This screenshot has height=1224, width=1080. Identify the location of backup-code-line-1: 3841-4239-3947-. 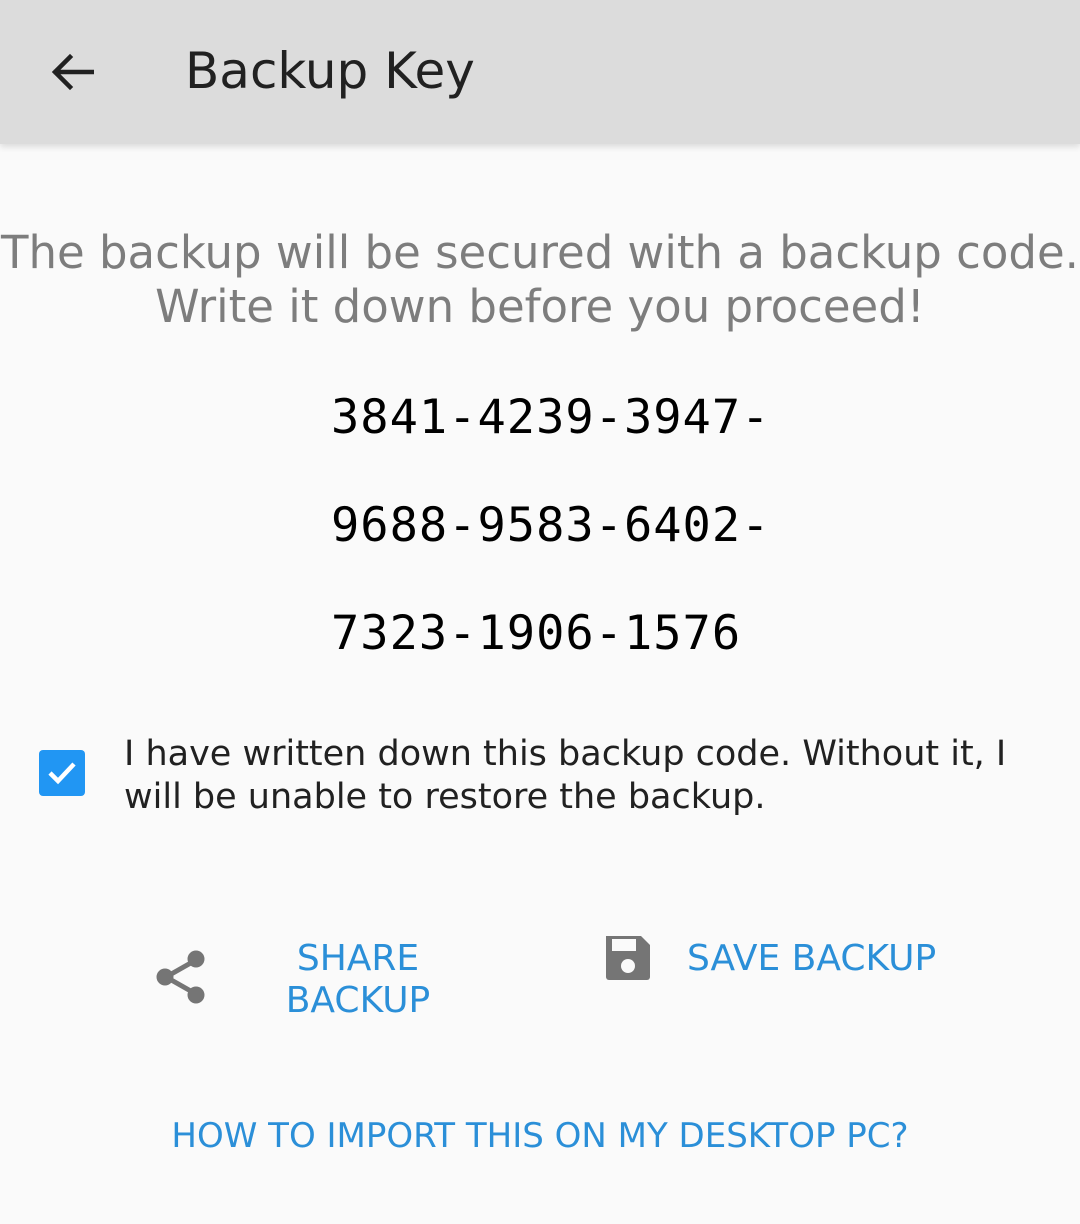
(551, 417).